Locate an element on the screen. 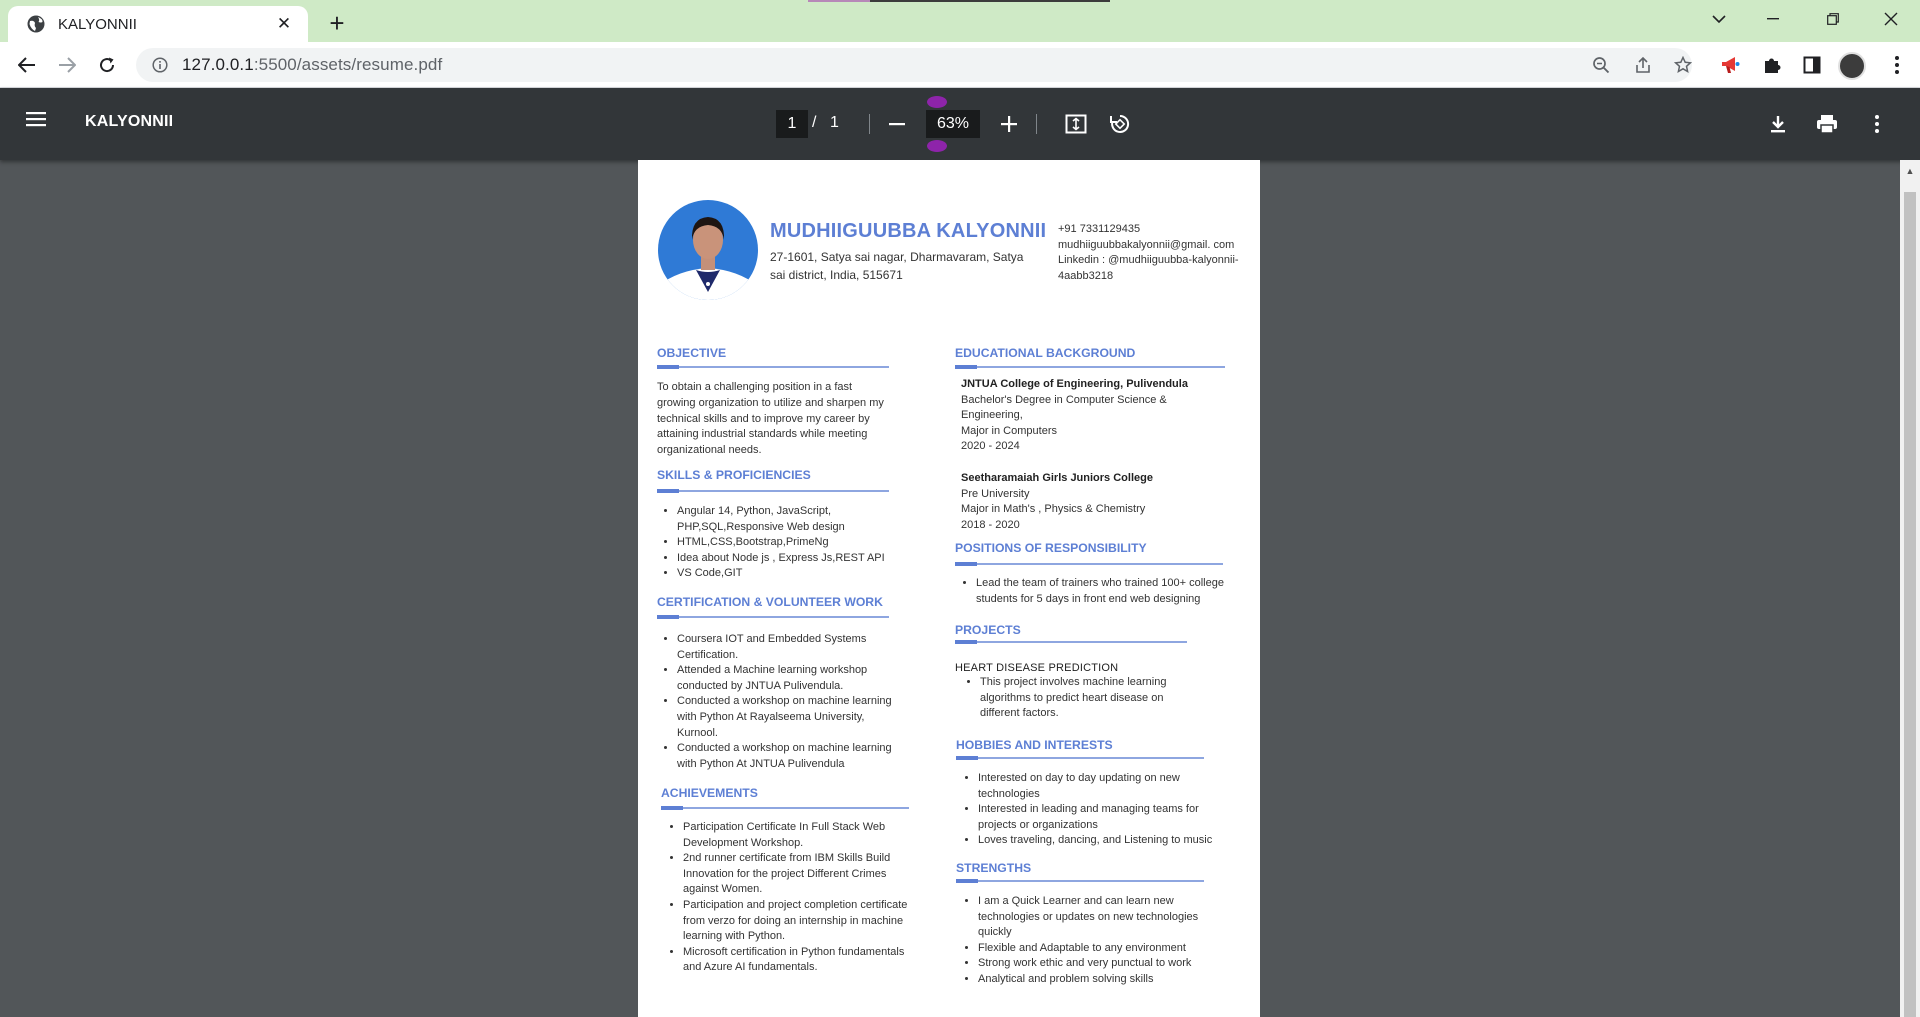 The image size is (1920, 1017). list-item: Idea about Node js , Express Js,REST API is located at coordinates (787, 559).